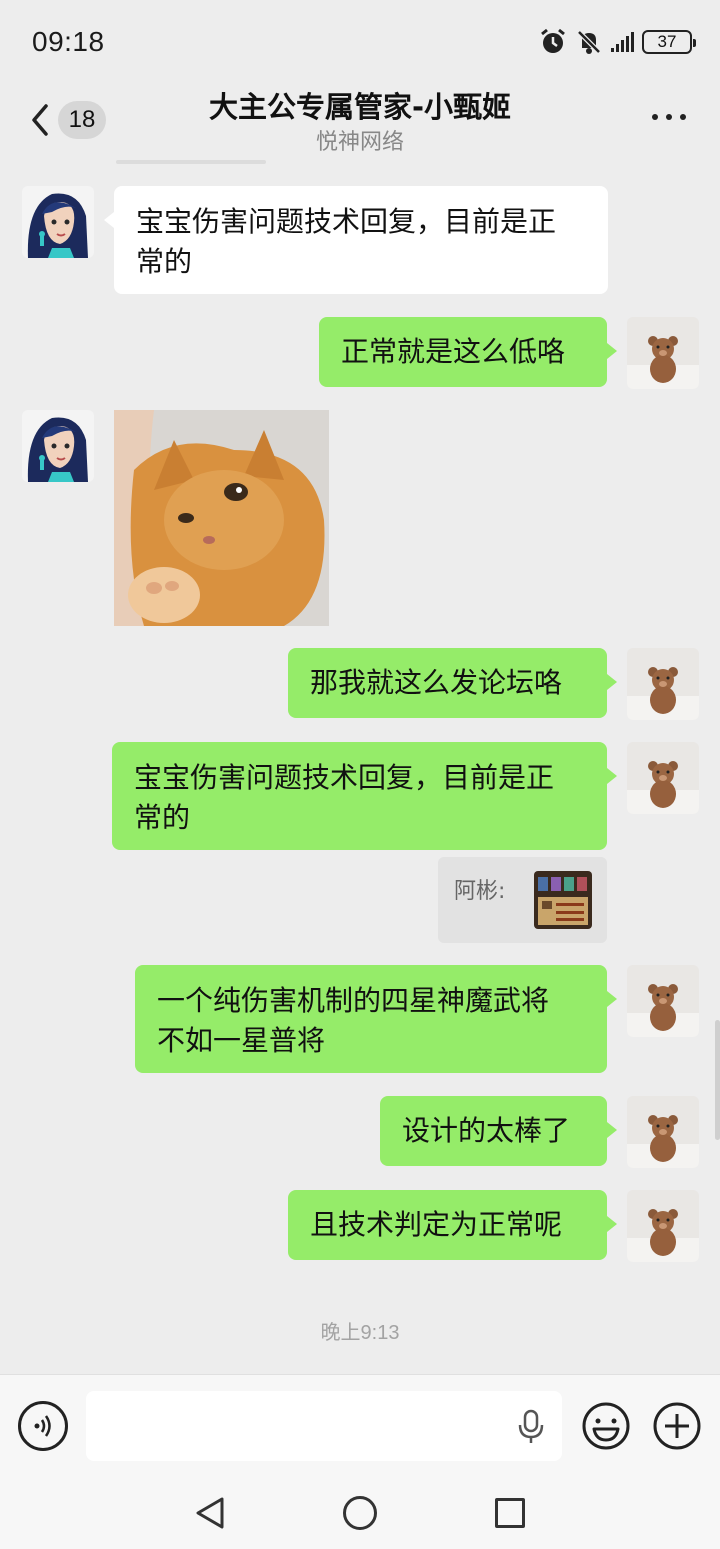 This screenshot has width=720, height=1549. What do you see at coordinates (589, 42) in the screenshot?
I see `mute-icon` at bounding box center [589, 42].